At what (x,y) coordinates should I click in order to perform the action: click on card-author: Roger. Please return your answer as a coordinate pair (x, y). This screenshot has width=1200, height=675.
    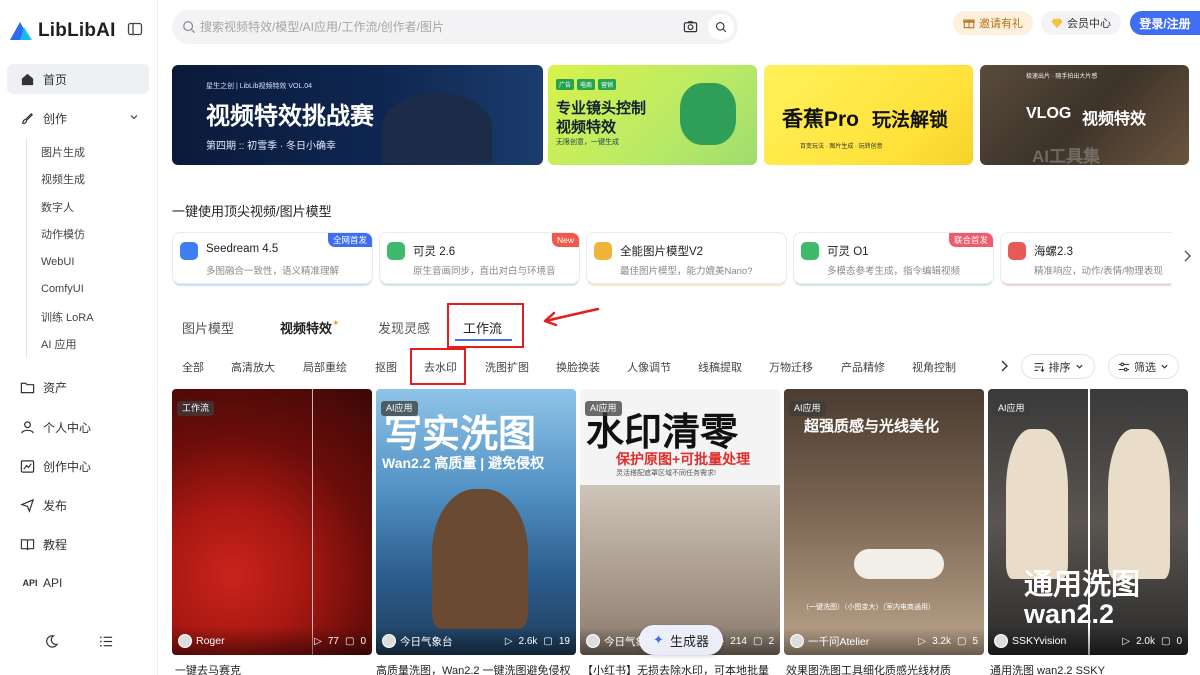
    Looking at the image, I should click on (210, 641).